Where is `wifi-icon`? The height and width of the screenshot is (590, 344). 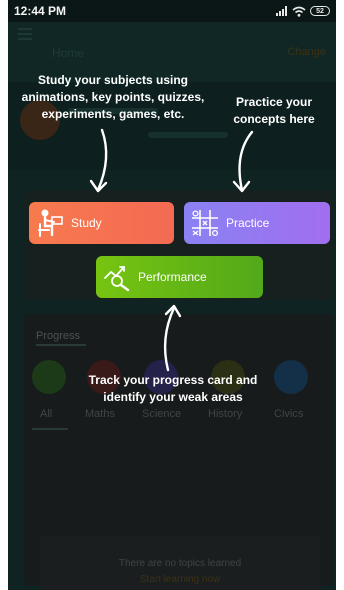 wifi-icon is located at coordinates (299, 11).